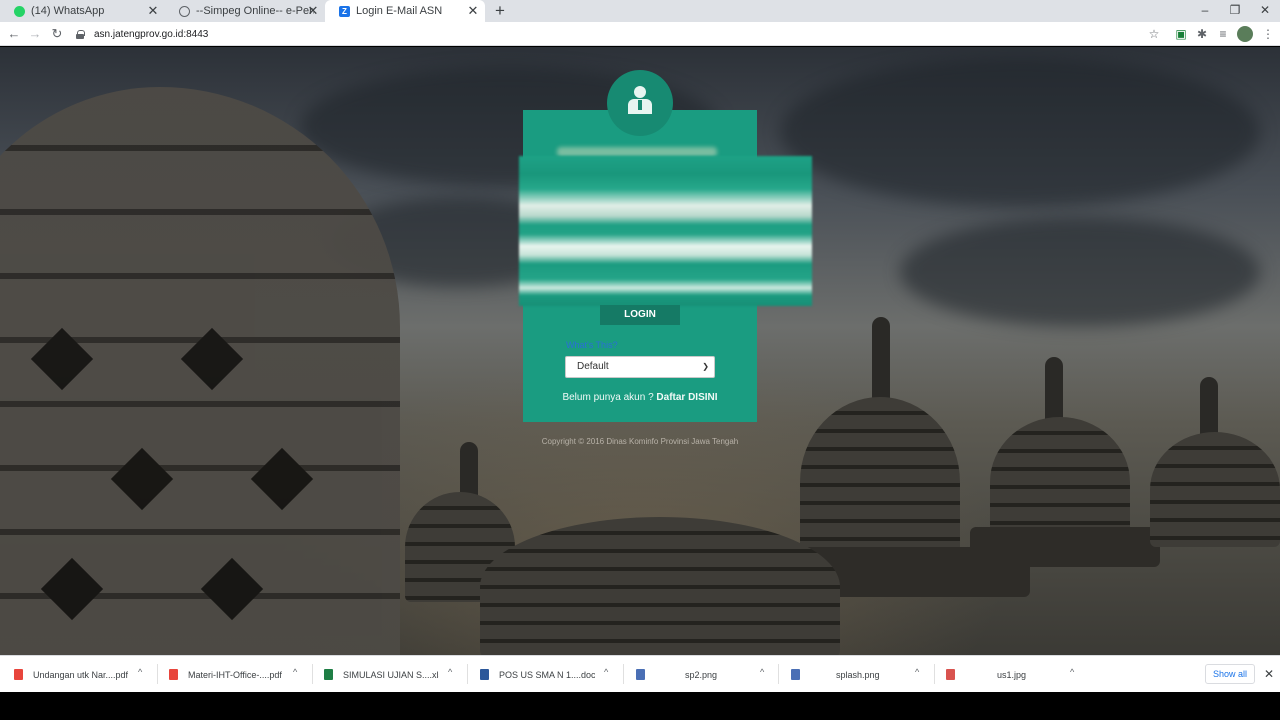 The width and height of the screenshot is (1280, 720). I want to click on user-avatar, so click(640, 103).